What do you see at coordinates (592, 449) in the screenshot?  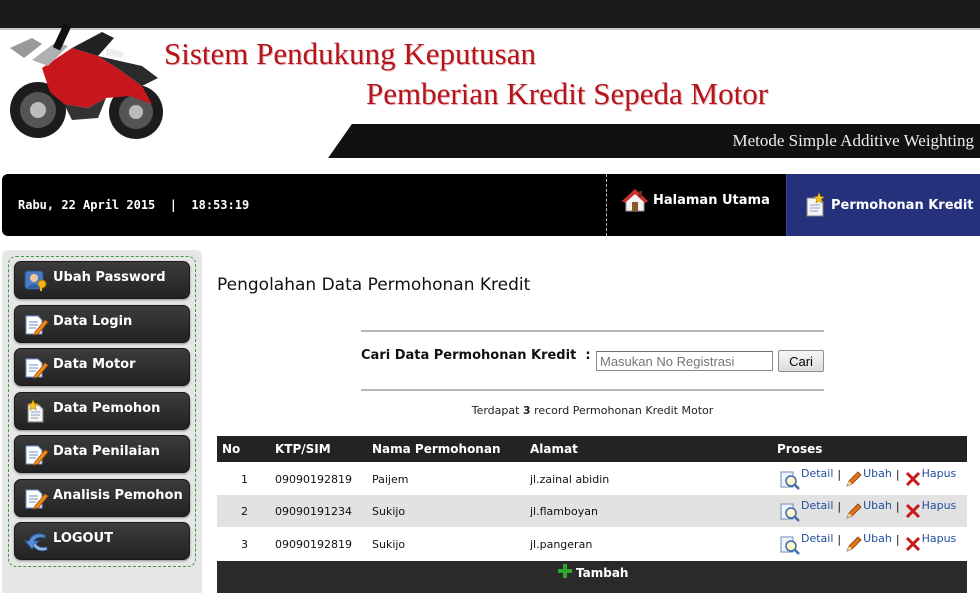 I see `table-header: No KTP/SIM Nama Permohonan Alamat Proses` at bounding box center [592, 449].